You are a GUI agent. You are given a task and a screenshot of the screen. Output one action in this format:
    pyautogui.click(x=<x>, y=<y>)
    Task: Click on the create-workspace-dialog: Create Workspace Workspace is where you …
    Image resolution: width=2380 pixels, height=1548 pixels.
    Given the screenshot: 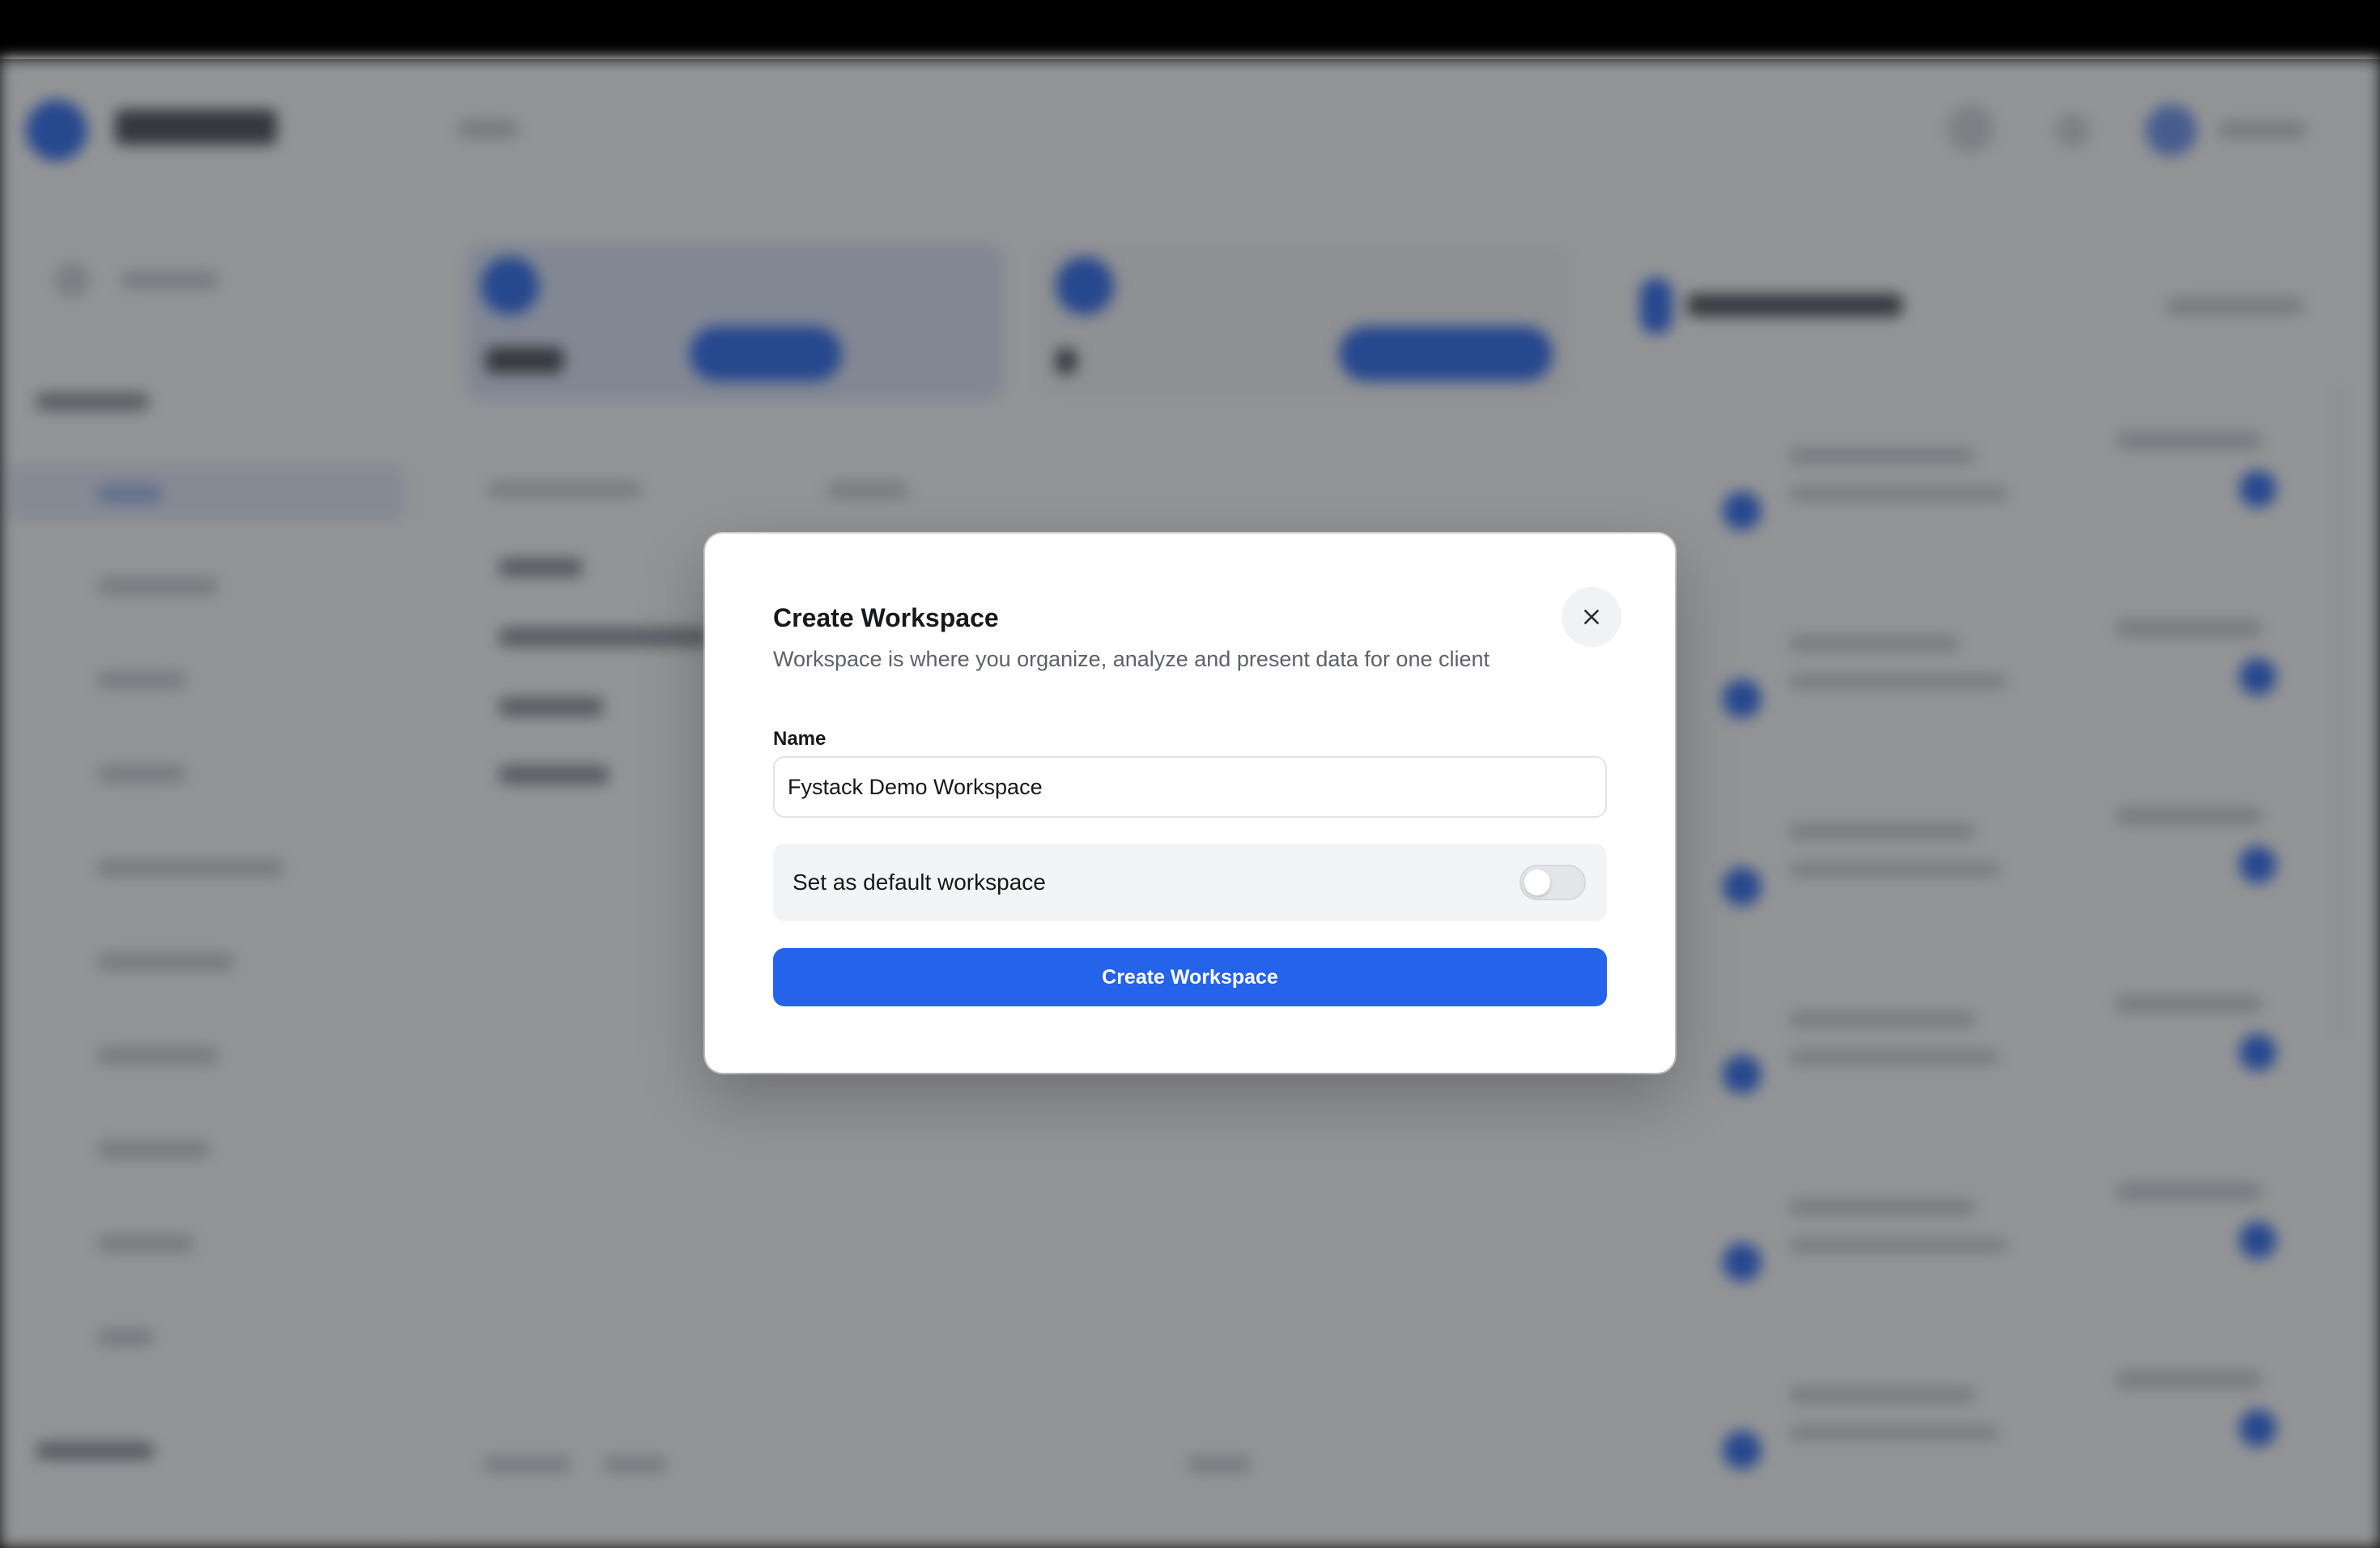 What is the action you would take?
    pyautogui.click(x=1190, y=803)
    